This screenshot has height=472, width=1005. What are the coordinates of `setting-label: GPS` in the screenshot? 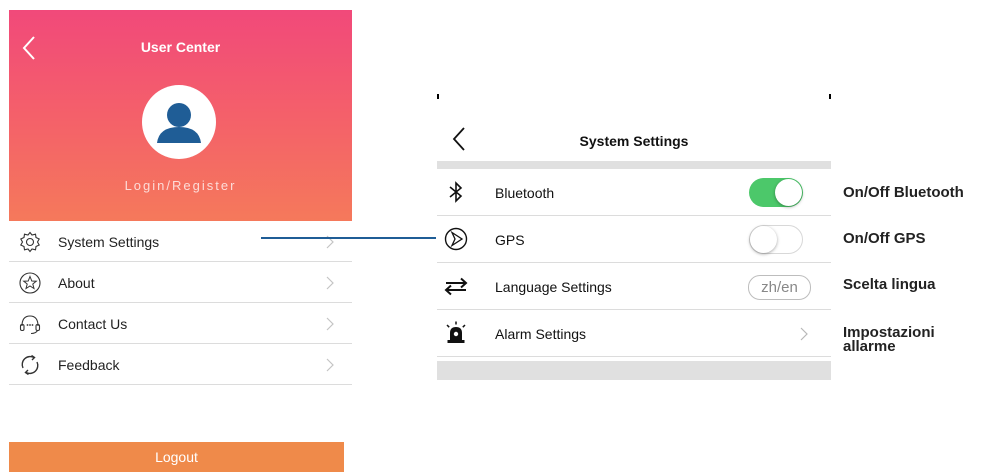 It's located at (510, 240).